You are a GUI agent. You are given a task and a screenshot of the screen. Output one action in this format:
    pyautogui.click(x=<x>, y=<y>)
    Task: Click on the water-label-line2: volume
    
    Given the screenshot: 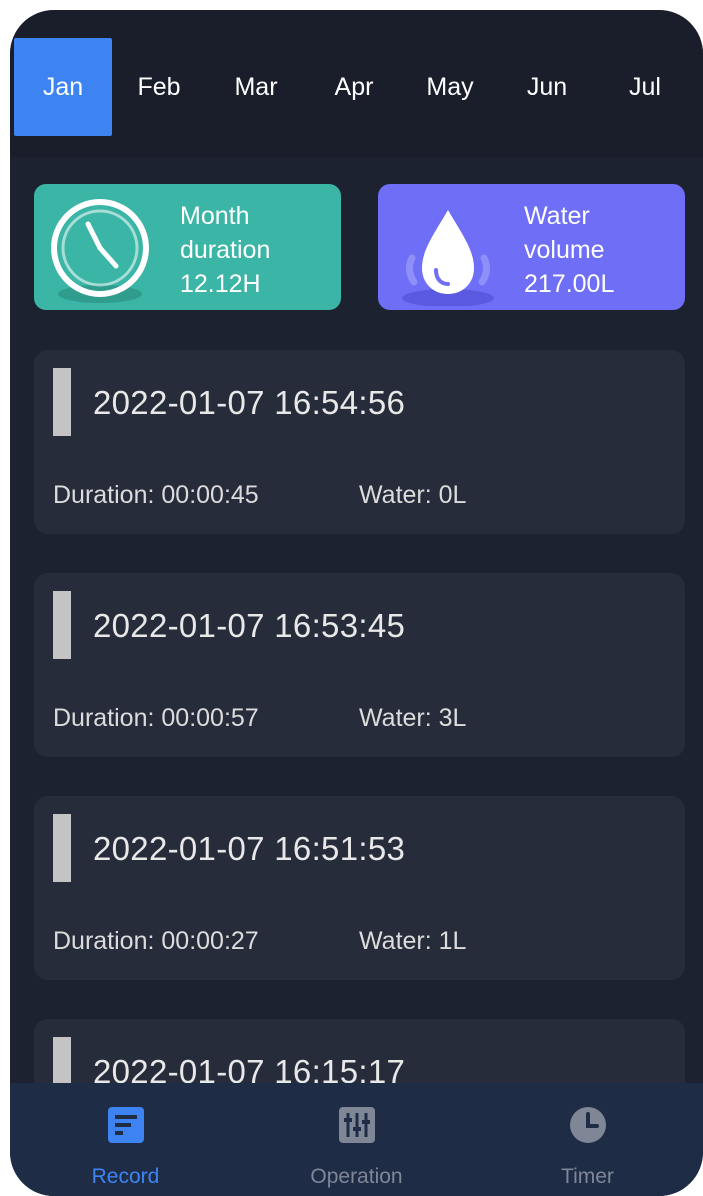 What is the action you would take?
    pyautogui.click(x=564, y=250)
    